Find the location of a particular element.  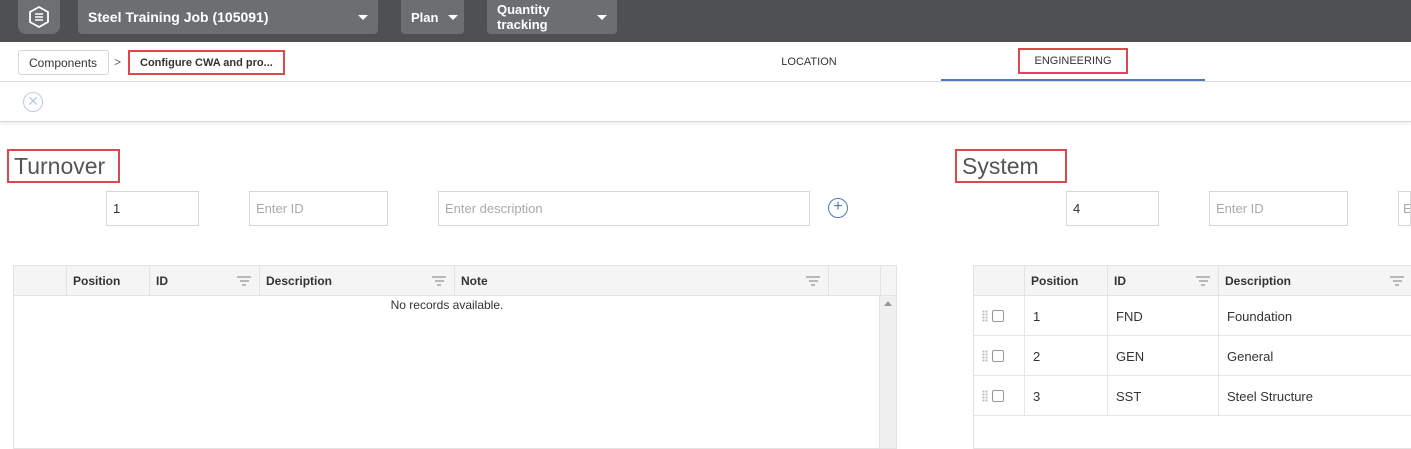

cell-position: 2 is located at coordinates (1066, 356).